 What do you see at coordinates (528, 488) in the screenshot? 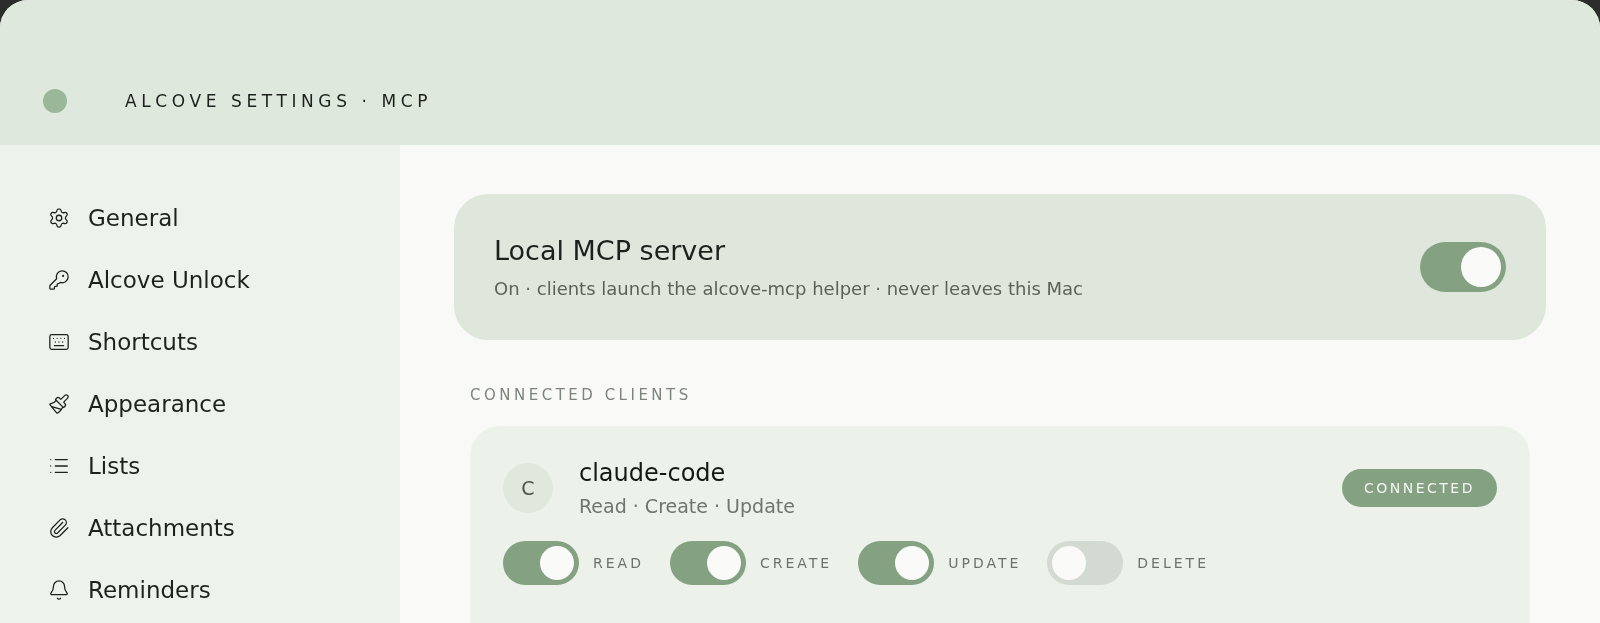
I see `client-avatar: C` at bounding box center [528, 488].